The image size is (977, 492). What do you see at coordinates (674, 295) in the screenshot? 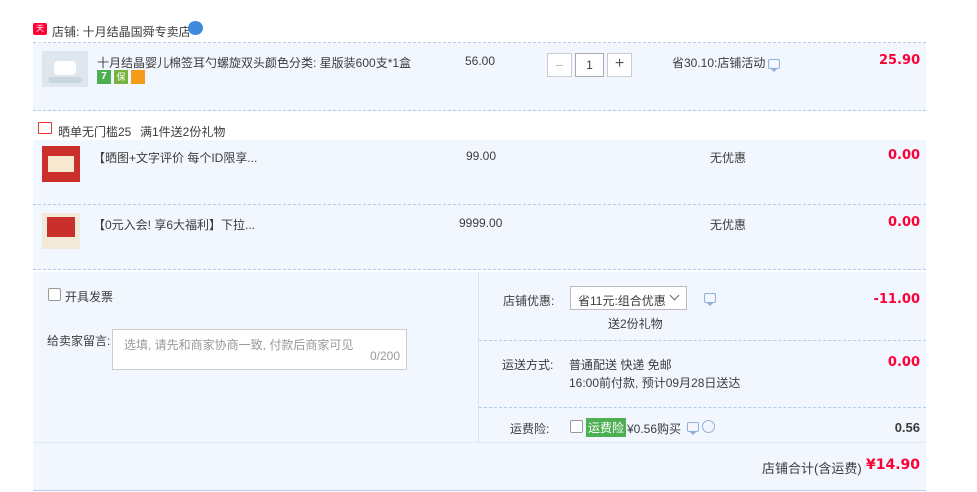
I see `chevron-down-icon` at bounding box center [674, 295].